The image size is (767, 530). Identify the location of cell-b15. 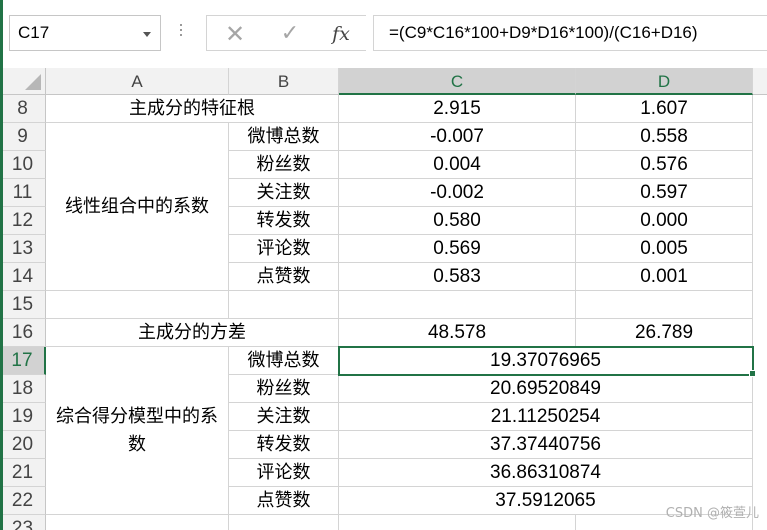
(284, 305).